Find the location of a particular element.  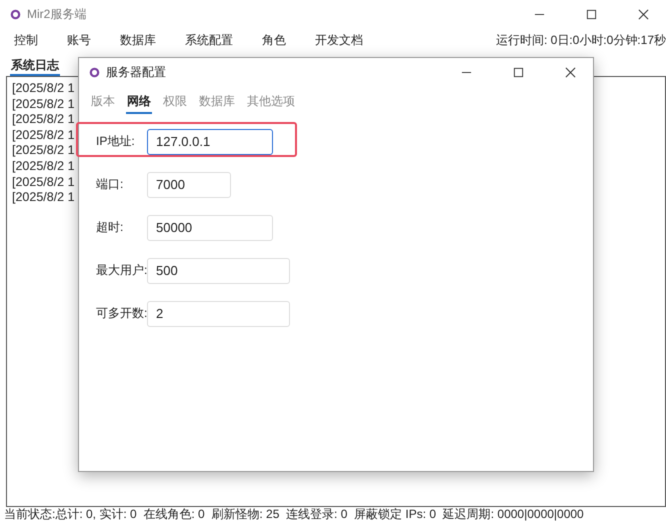

menu-item: 数据库 is located at coordinates (138, 40).